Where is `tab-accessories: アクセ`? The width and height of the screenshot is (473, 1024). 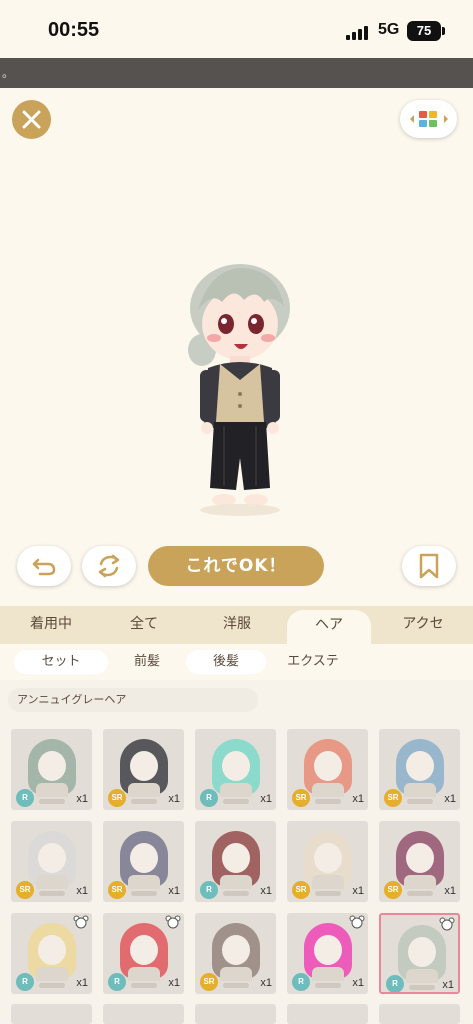 tab-accessories: アクセ is located at coordinates (423, 625).